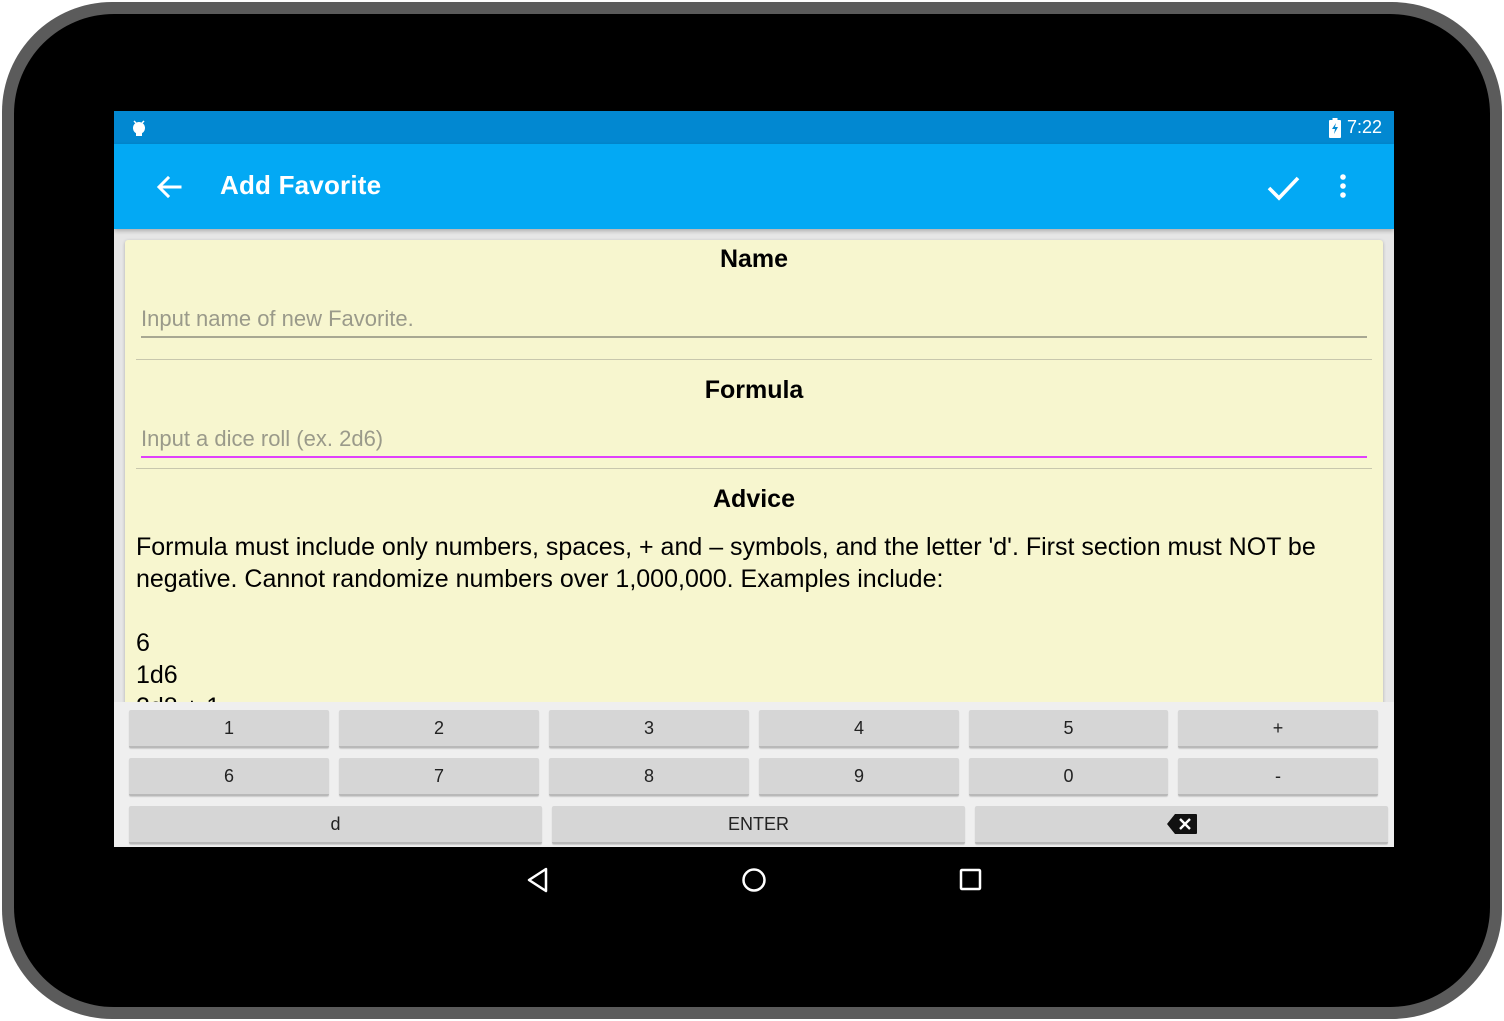 Image resolution: width=1504 pixels, height=1021 pixels. Describe the element at coordinates (754, 337) in the screenshot. I see `name-input-underline` at that location.